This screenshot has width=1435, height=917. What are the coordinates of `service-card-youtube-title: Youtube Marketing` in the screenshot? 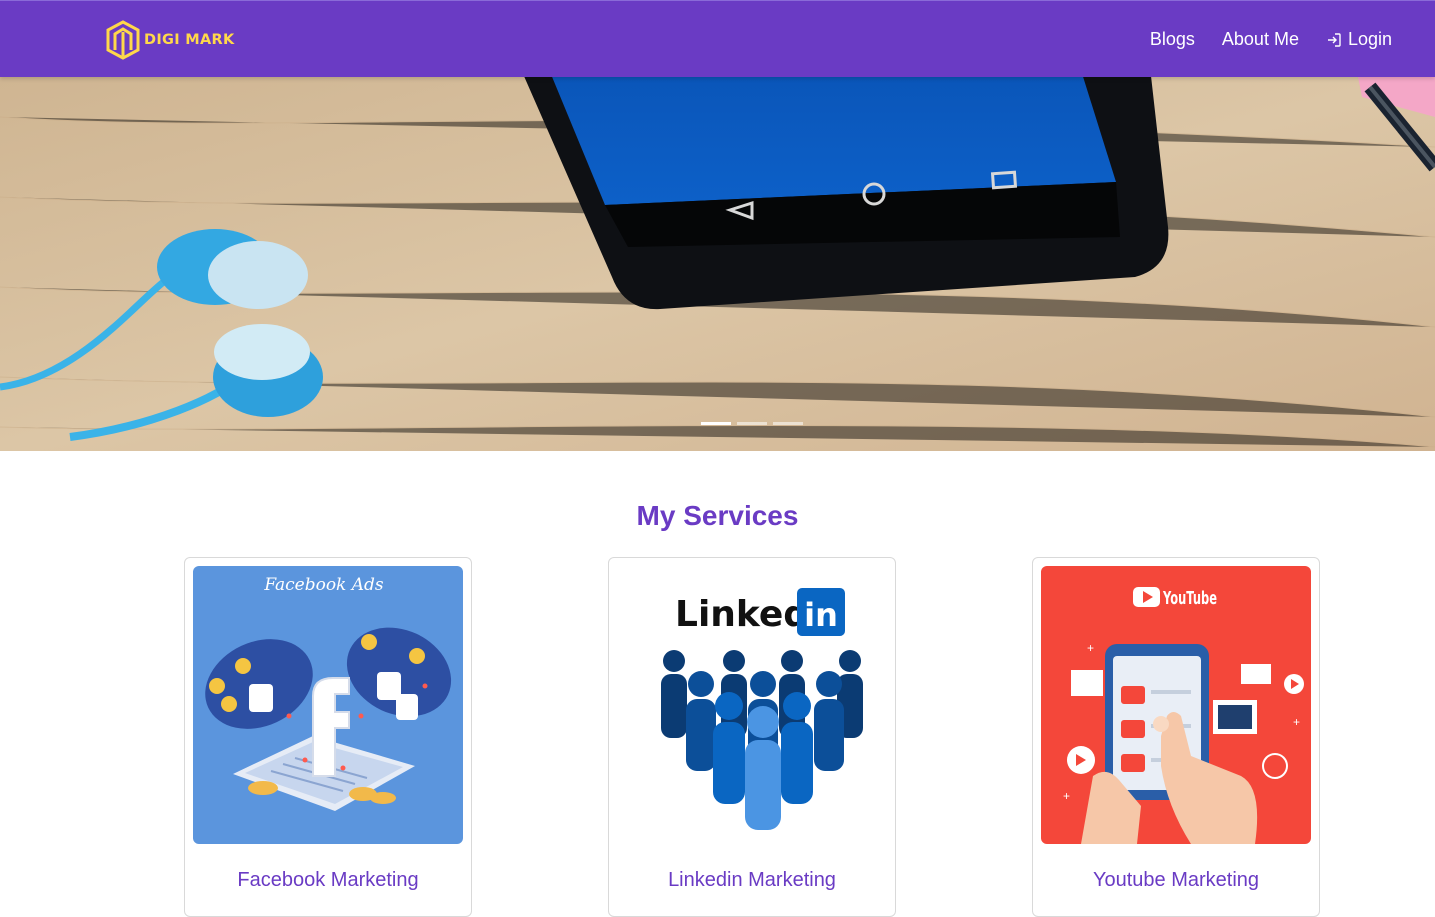 It's located at (1176, 880).